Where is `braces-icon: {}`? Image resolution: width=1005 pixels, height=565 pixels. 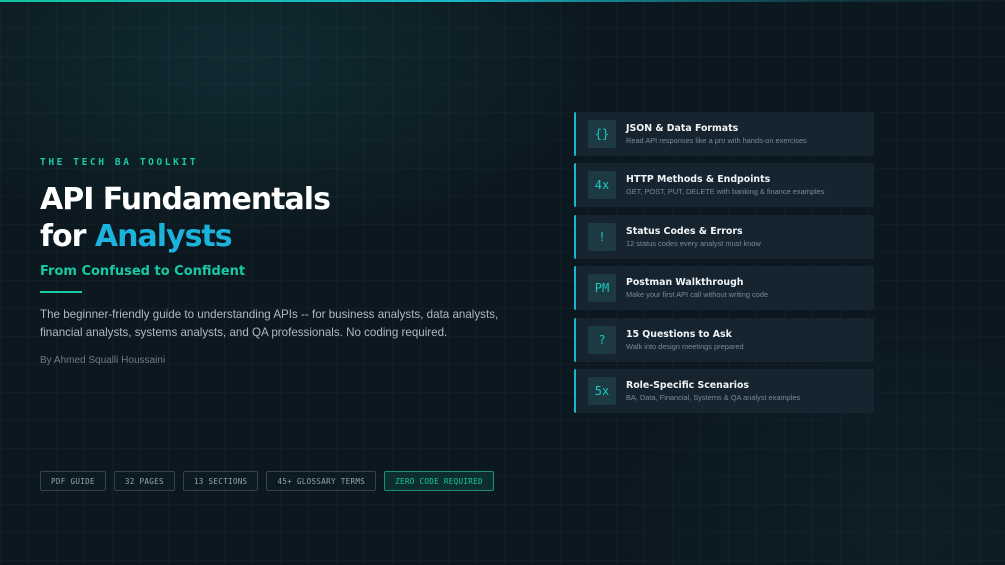
braces-icon: {} is located at coordinates (602, 134).